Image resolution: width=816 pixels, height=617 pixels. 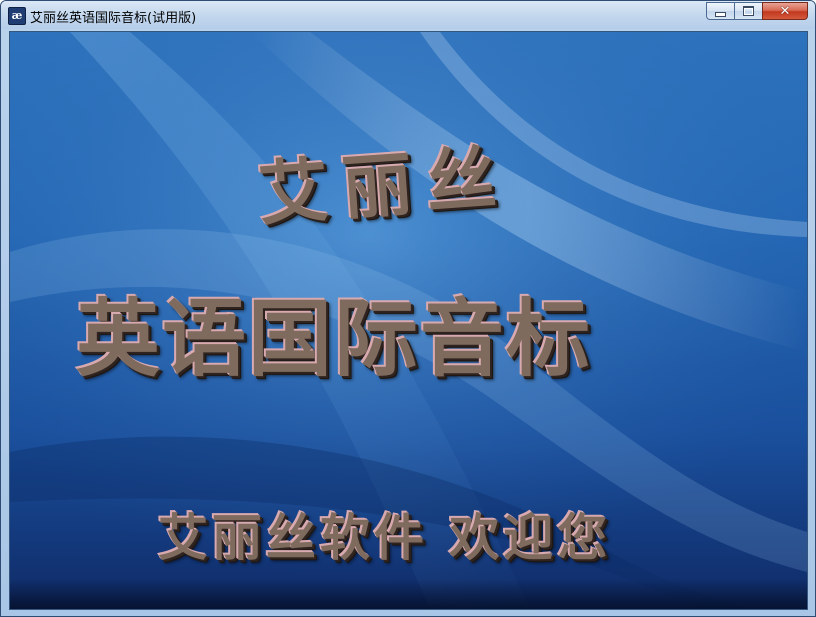 I want to click on splash-welcome-text: 艾丽丝软件 欢迎您, so click(x=385, y=537).